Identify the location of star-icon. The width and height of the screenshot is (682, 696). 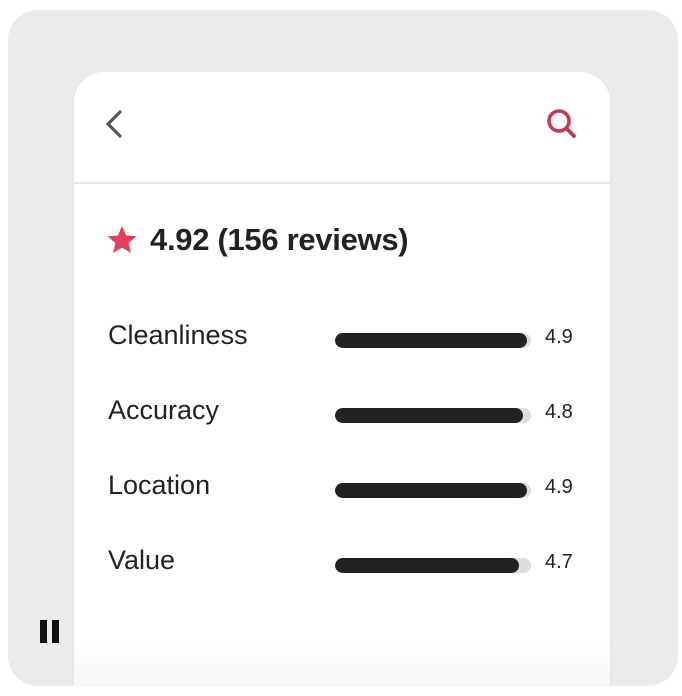
(122, 239).